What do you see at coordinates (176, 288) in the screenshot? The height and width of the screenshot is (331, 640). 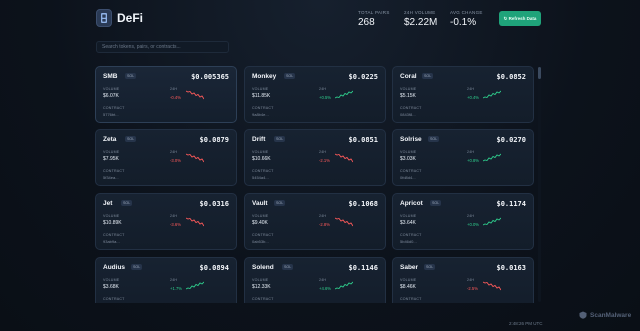 I see `change-value: +1.7%` at bounding box center [176, 288].